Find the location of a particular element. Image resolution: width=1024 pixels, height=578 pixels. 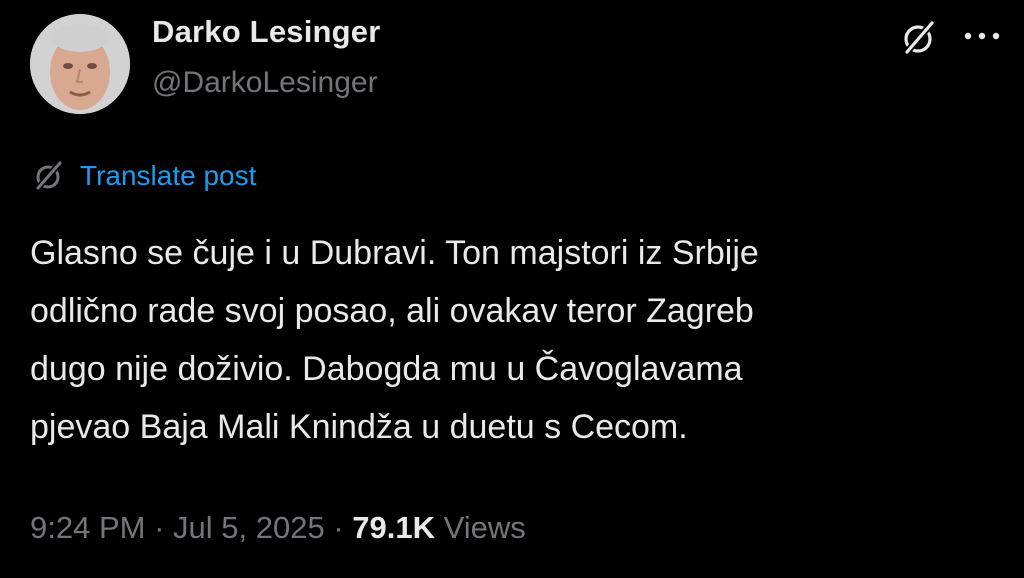

post-meta: 9:24 PM · Jul 5, 2025 · 79.1K Views is located at coordinates (278, 528).